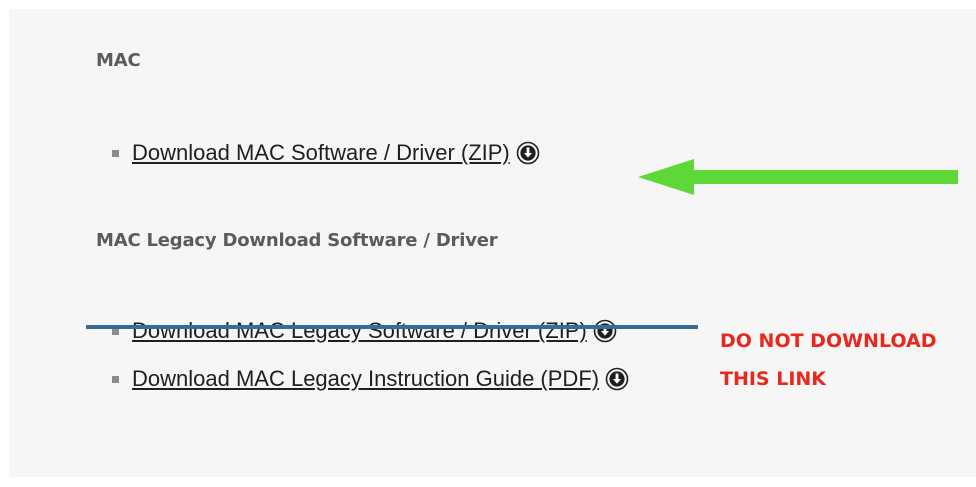 The width and height of the screenshot is (976, 487). I want to click on list-item: Download MAC Software / Driver (ZIP), so click(326, 153).